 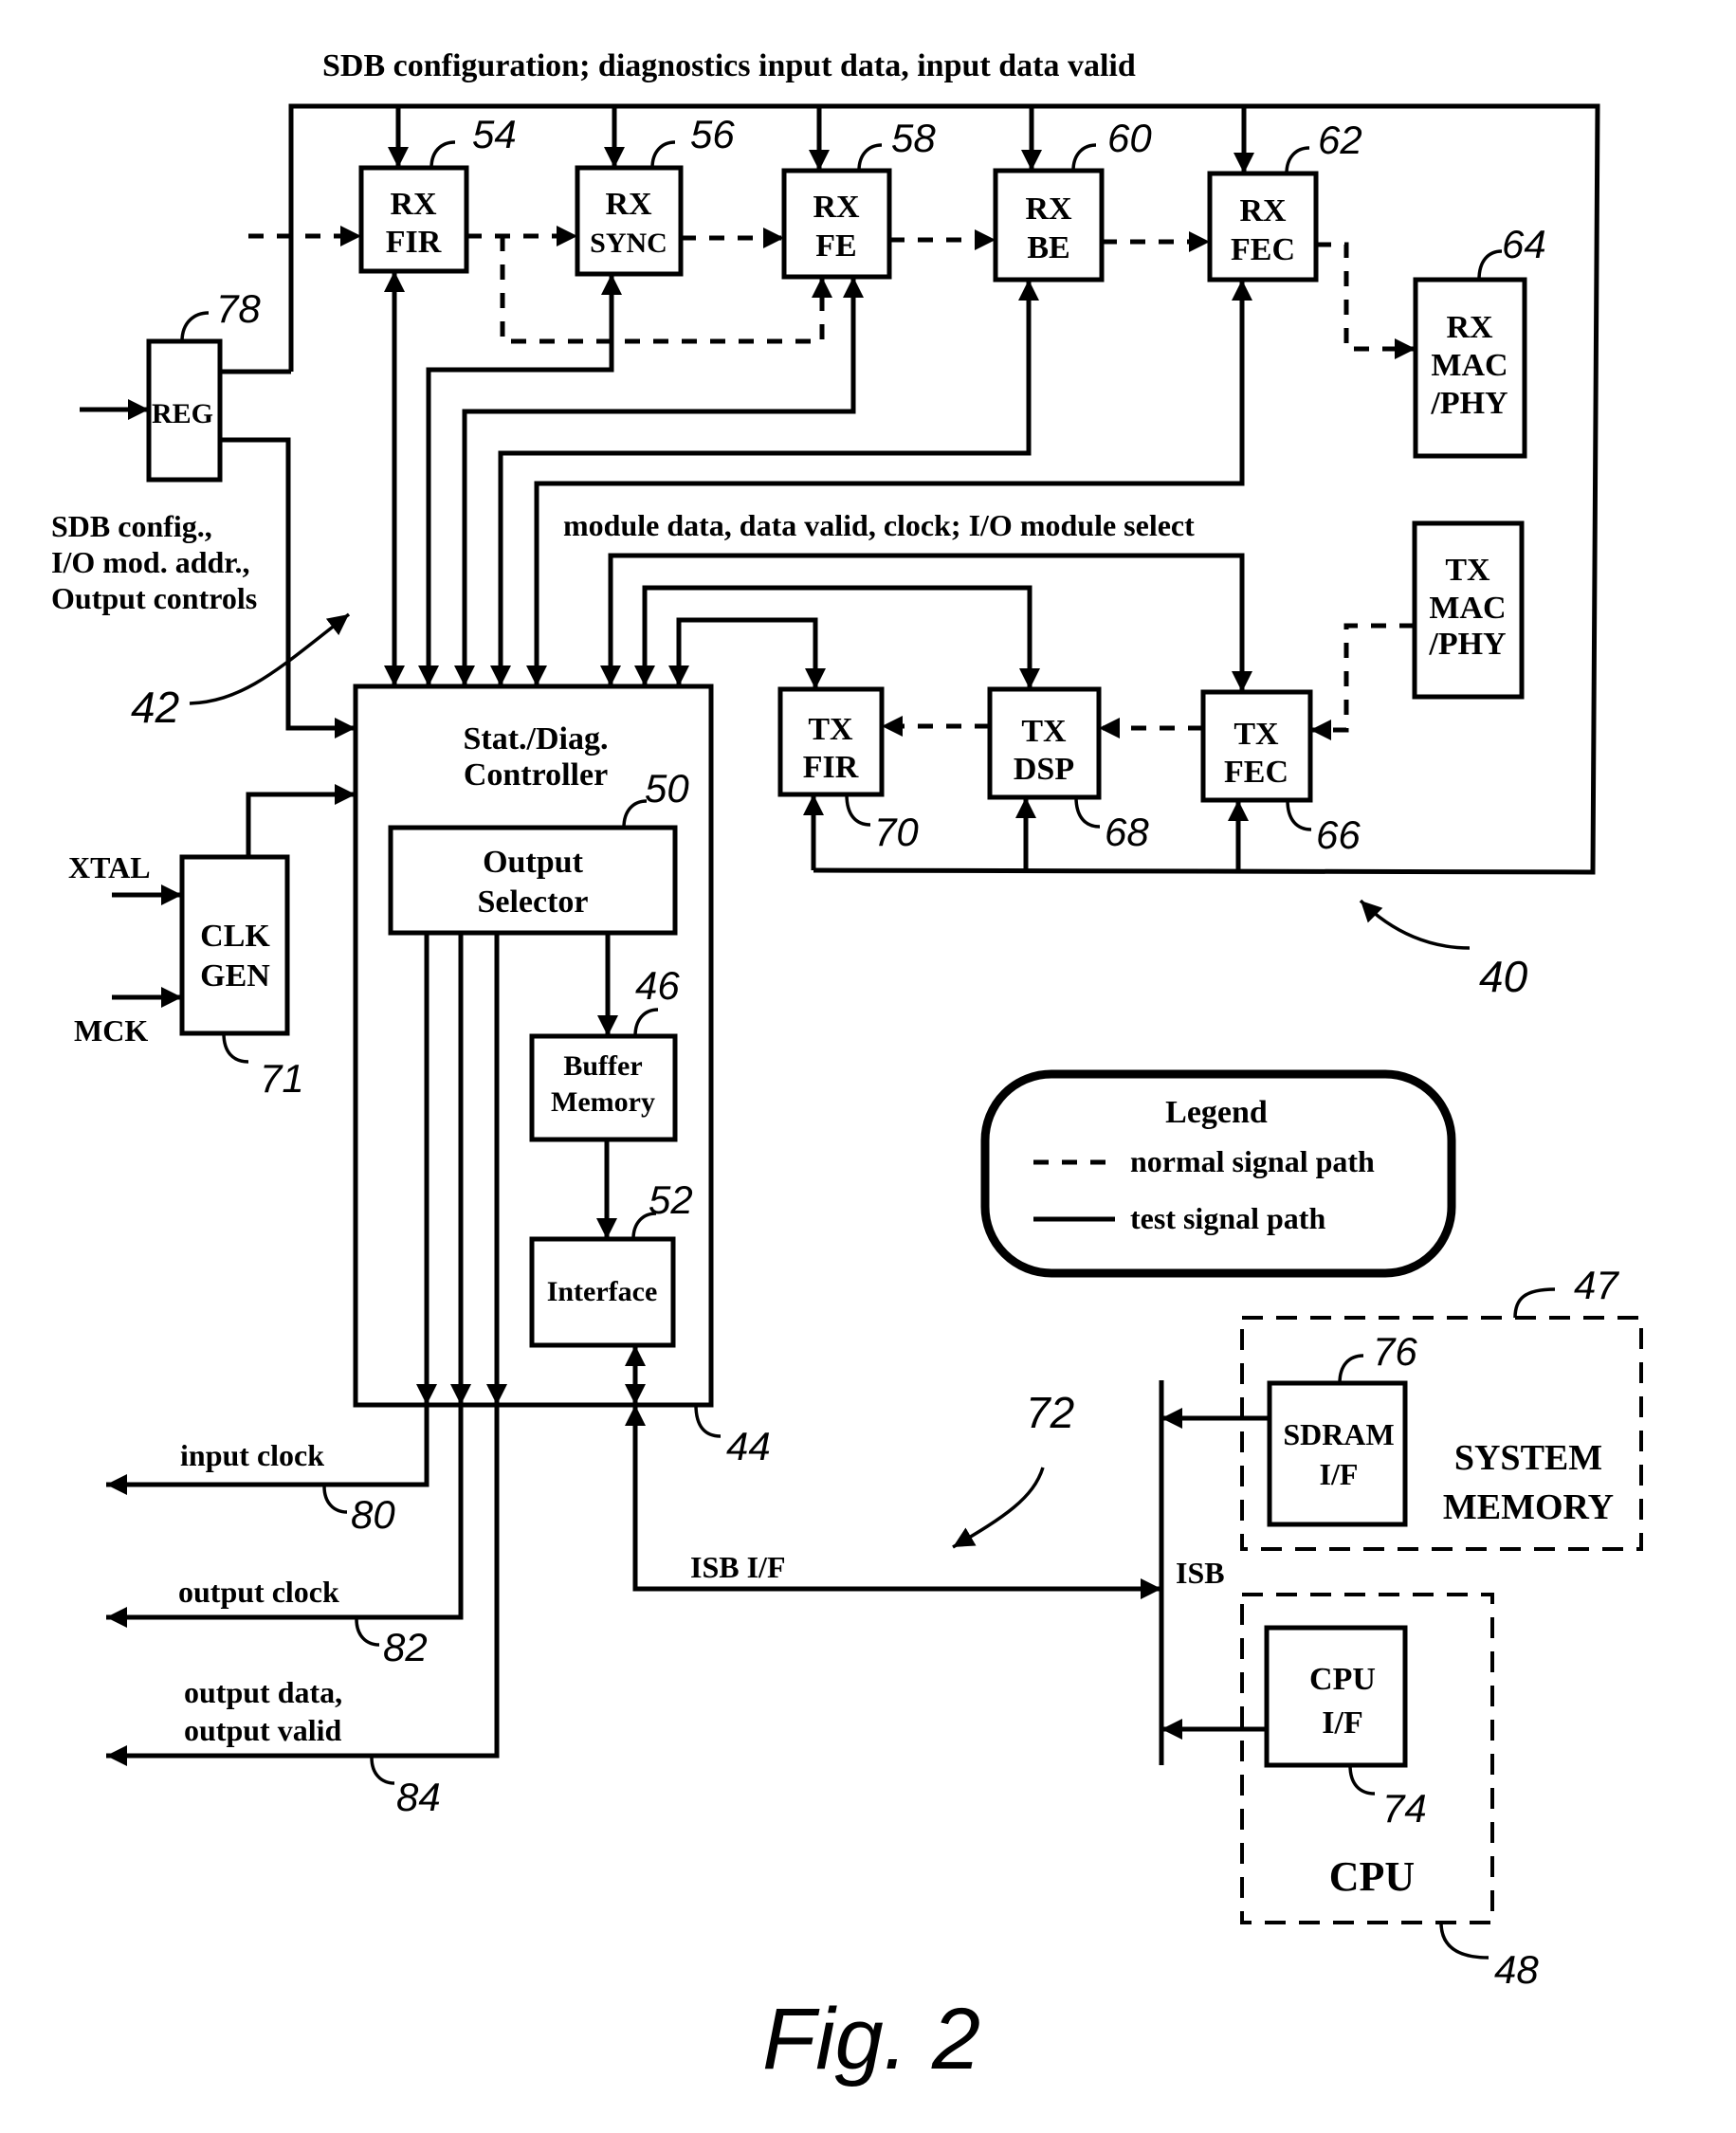 I want to click on svg-text: Output, so click(x=533, y=862).